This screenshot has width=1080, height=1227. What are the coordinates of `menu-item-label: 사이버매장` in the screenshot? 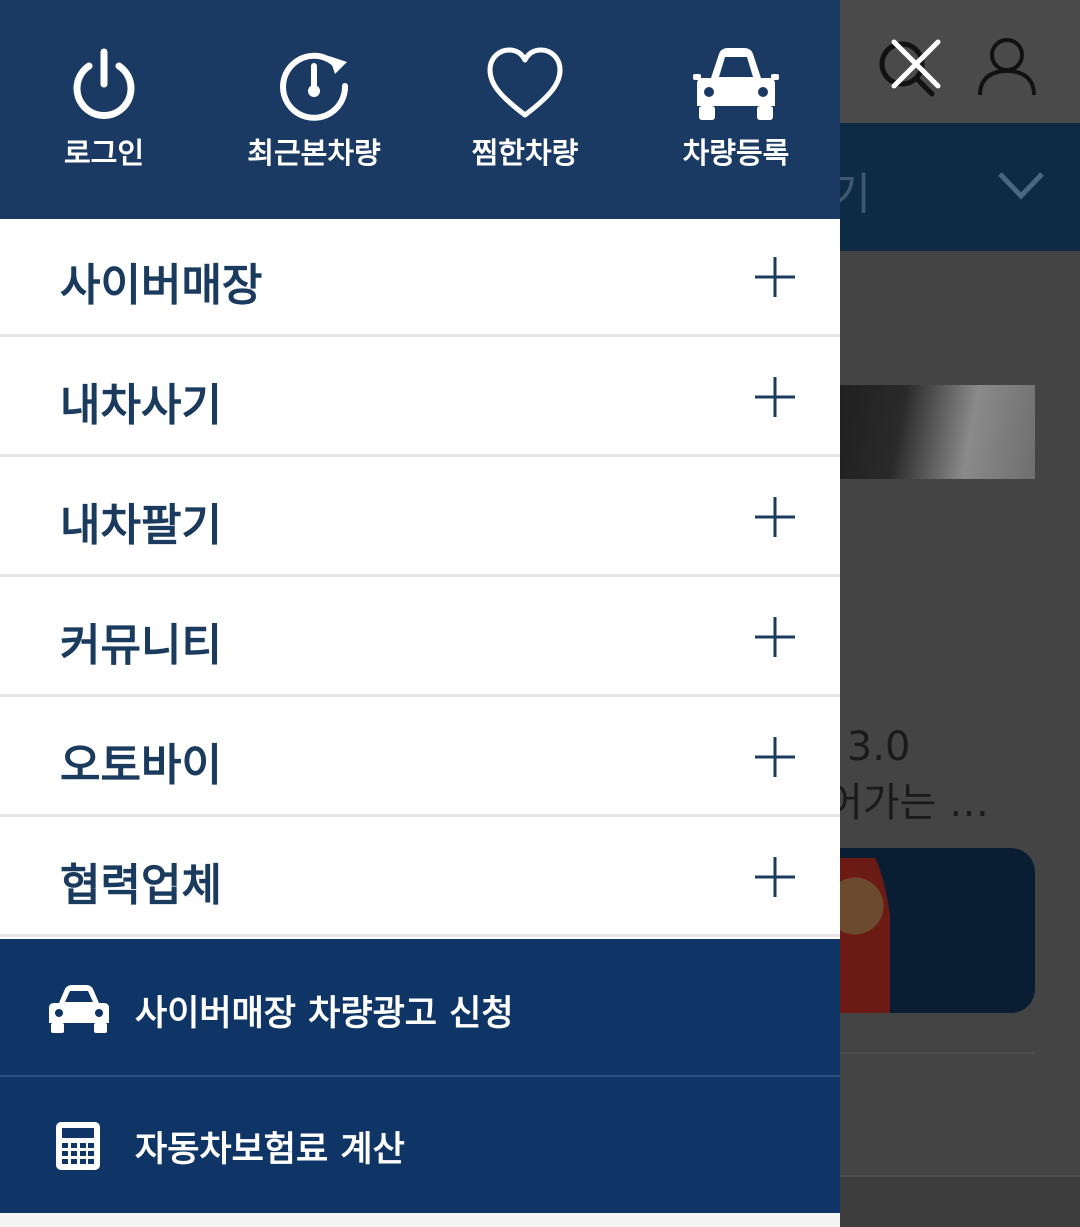 It's located at (161, 285).